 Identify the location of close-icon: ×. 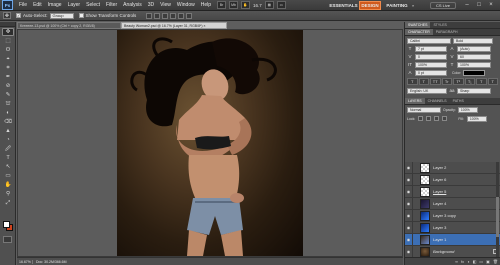
(491, 5).